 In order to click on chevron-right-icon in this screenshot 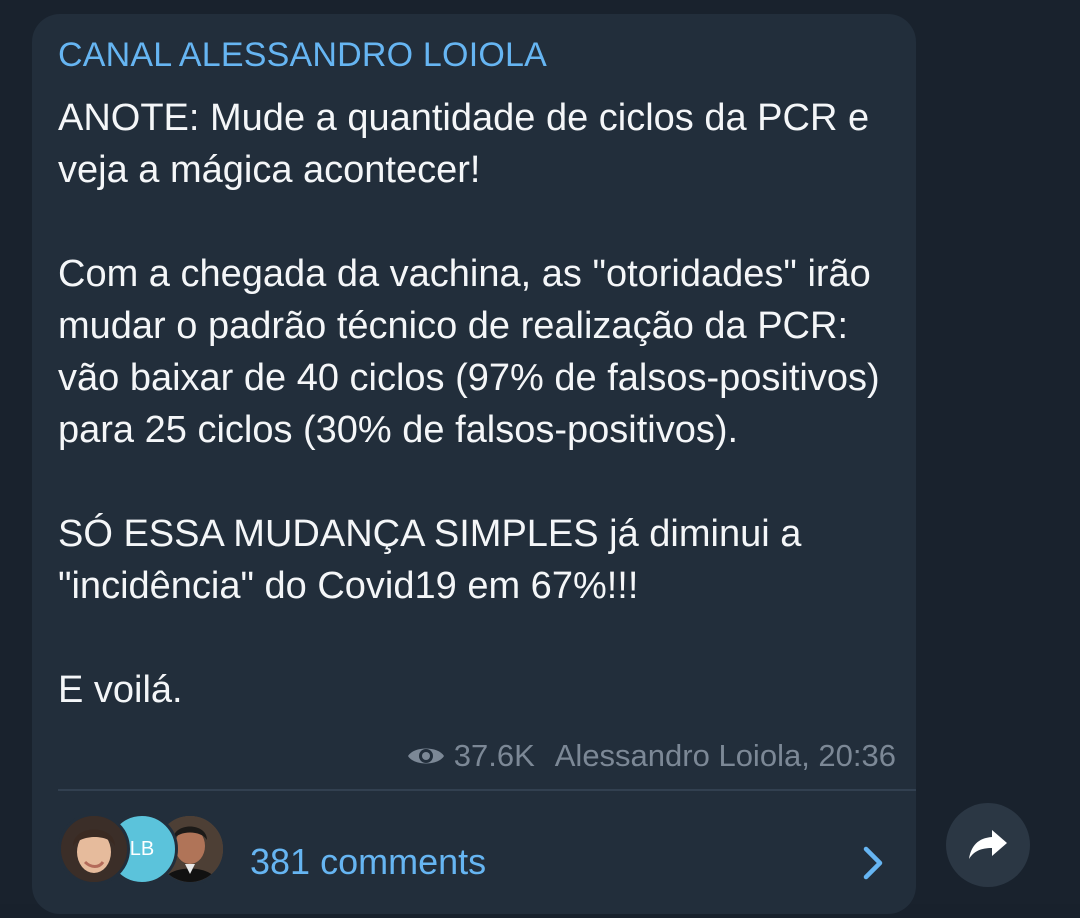, I will do `click(873, 863)`.